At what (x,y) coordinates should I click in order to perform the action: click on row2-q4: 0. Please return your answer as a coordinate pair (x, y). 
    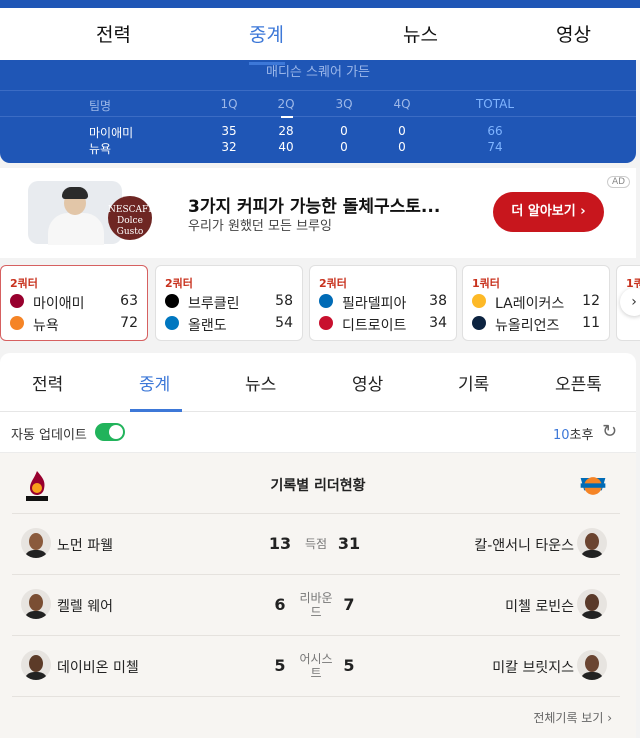
    Looking at the image, I should click on (402, 147).